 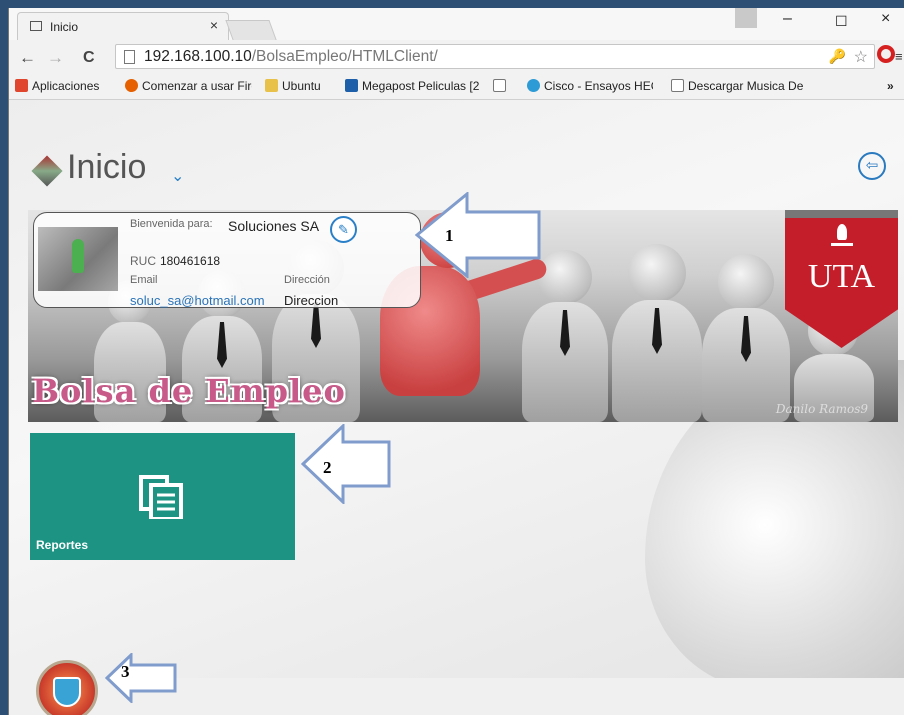 What do you see at coordinates (190, 261) in the screenshot?
I see `ruc-value: 180461618` at bounding box center [190, 261].